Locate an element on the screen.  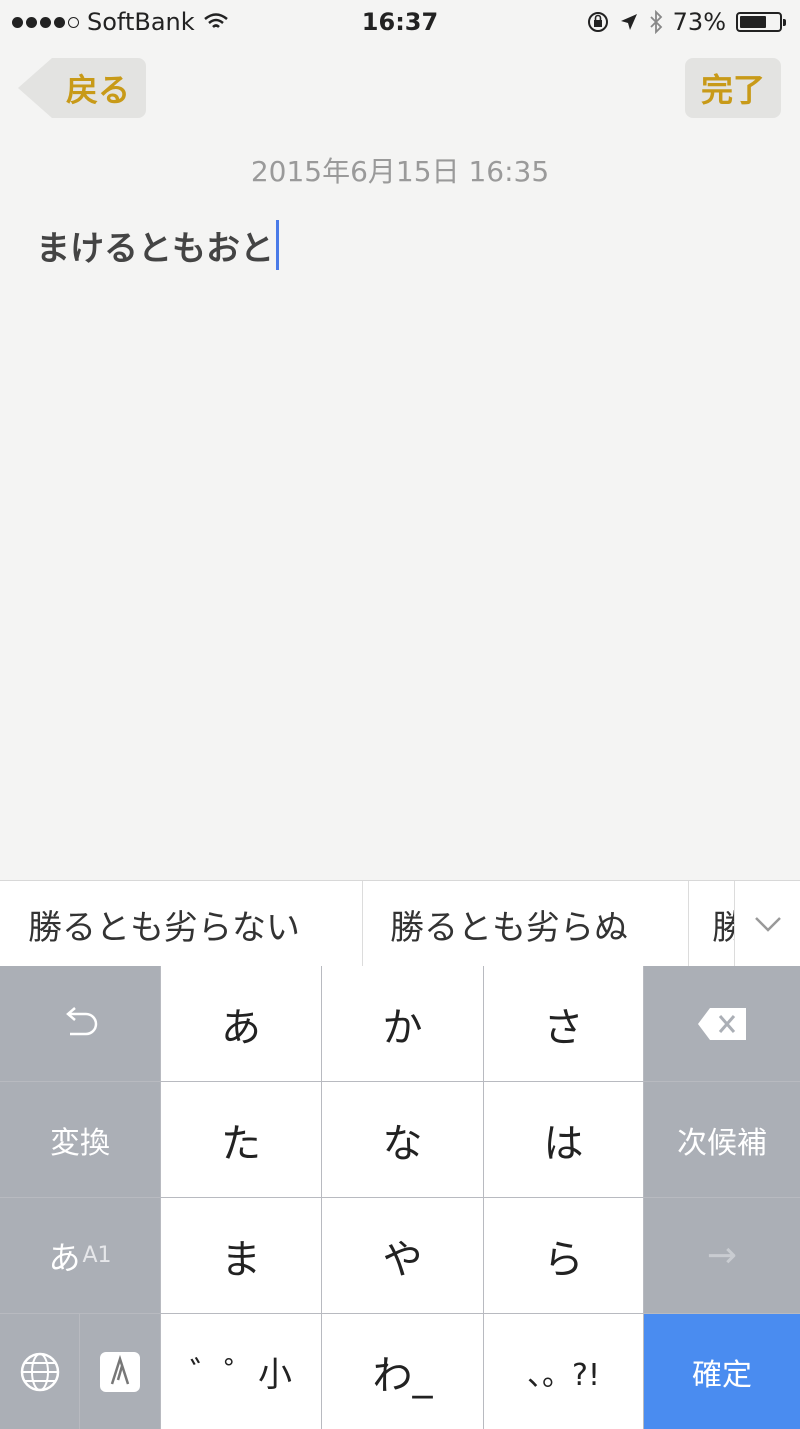
backspace-icon is located at coordinates (722, 1023).